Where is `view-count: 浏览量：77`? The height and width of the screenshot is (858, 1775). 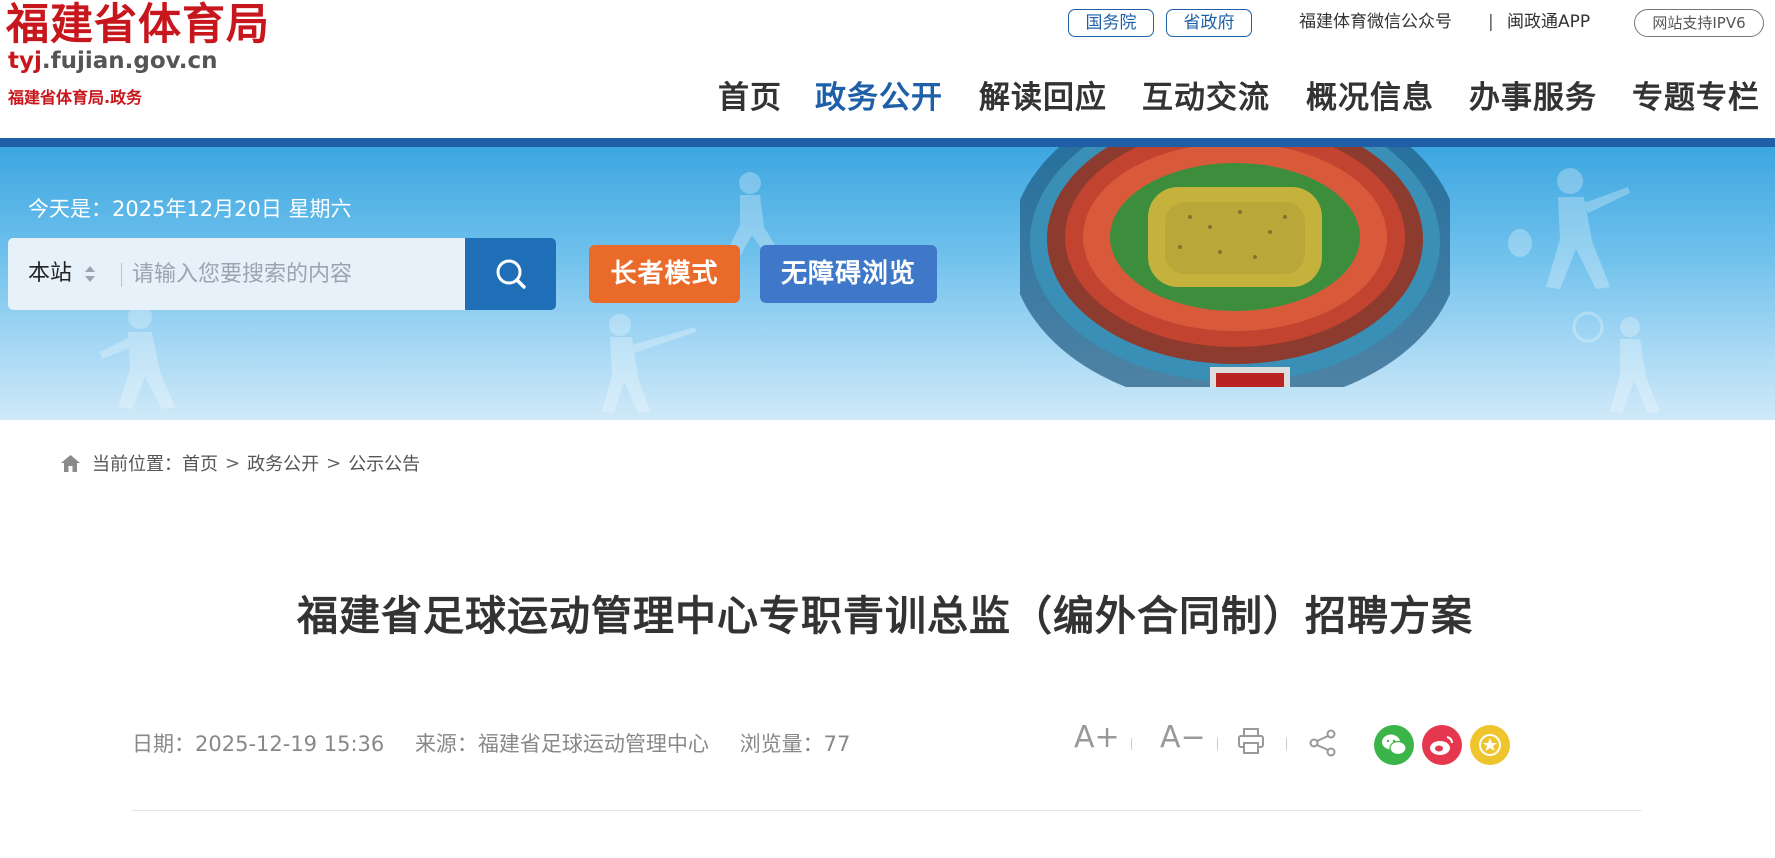
view-count: 浏览量：77 is located at coordinates (795, 744).